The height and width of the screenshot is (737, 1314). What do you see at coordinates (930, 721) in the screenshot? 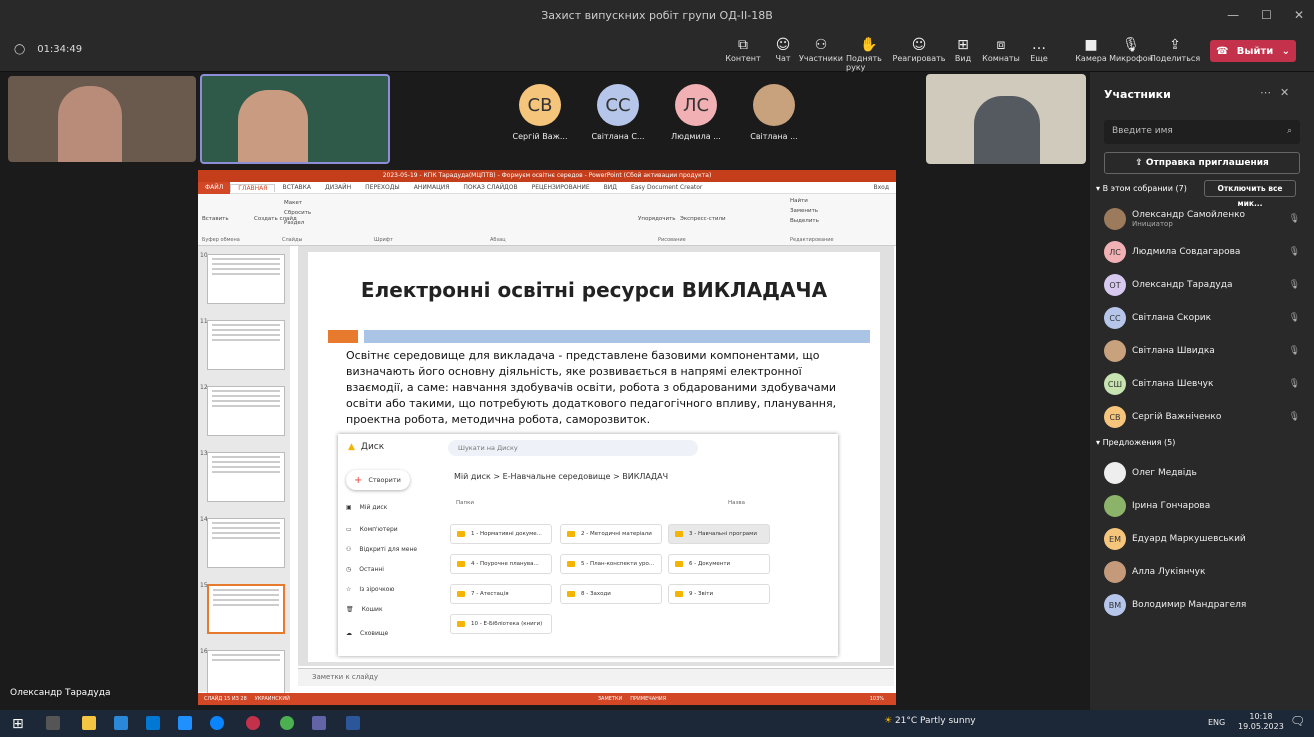
I see `weather-widget: ☀ 21°C Partly sunny` at bounding box center [930, 721].